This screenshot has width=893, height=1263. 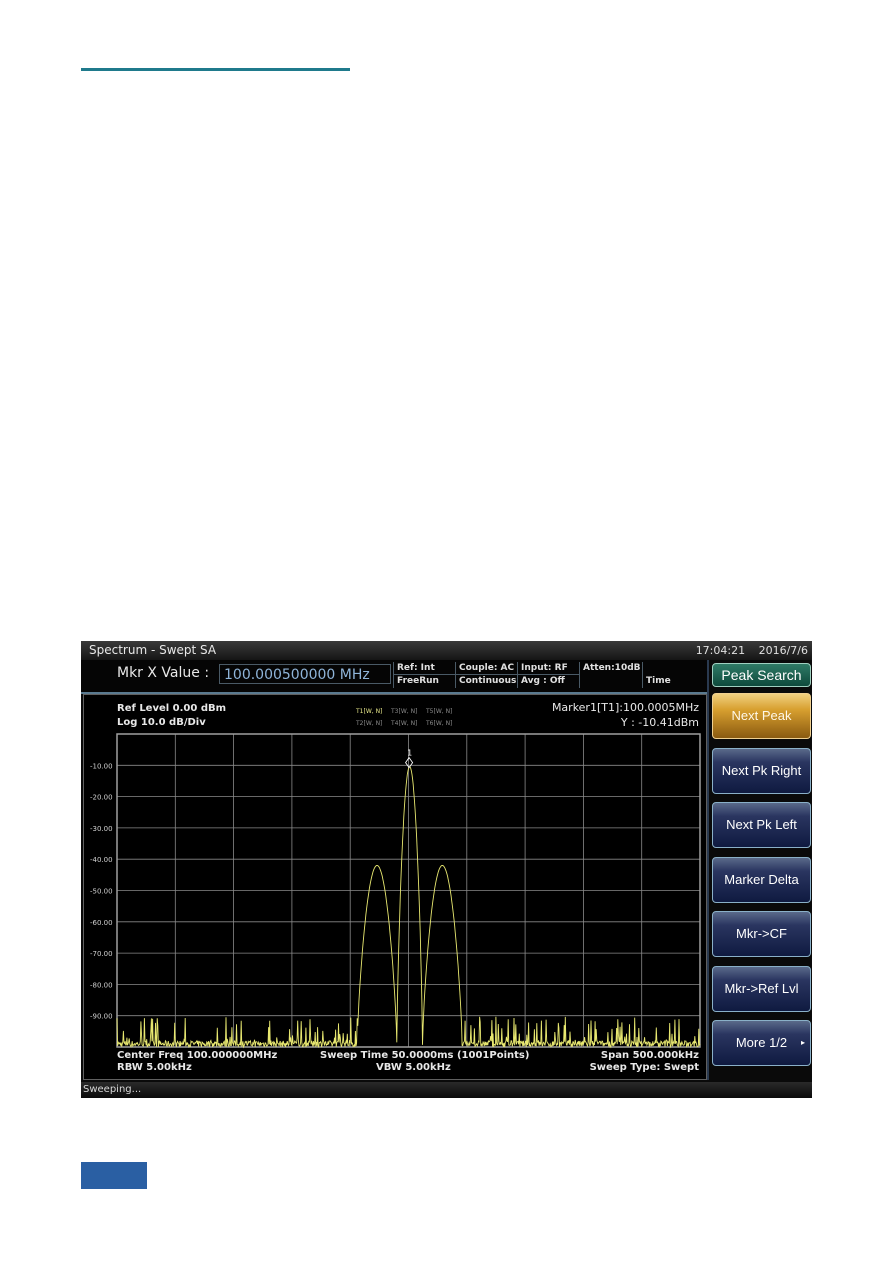 I want to click on input-status: Input: RF, so click(x=548, y=668).